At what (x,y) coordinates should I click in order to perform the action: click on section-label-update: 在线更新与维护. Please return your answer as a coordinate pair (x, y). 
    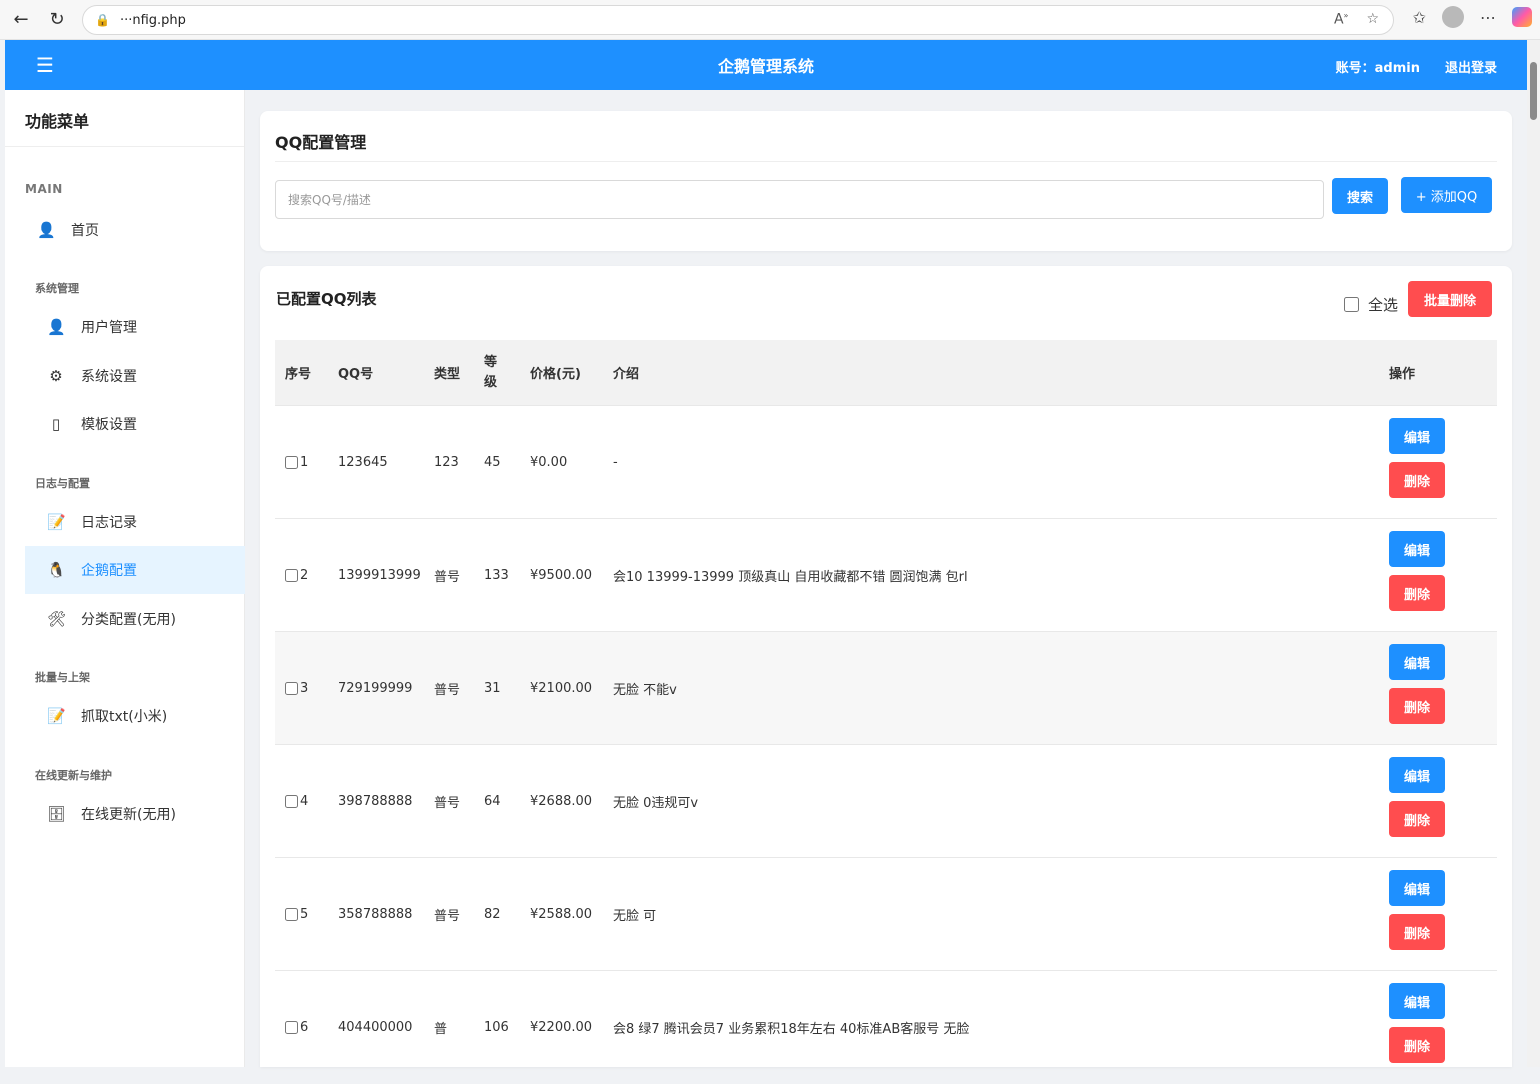
    Looking at the image, I should click on (73, 775).